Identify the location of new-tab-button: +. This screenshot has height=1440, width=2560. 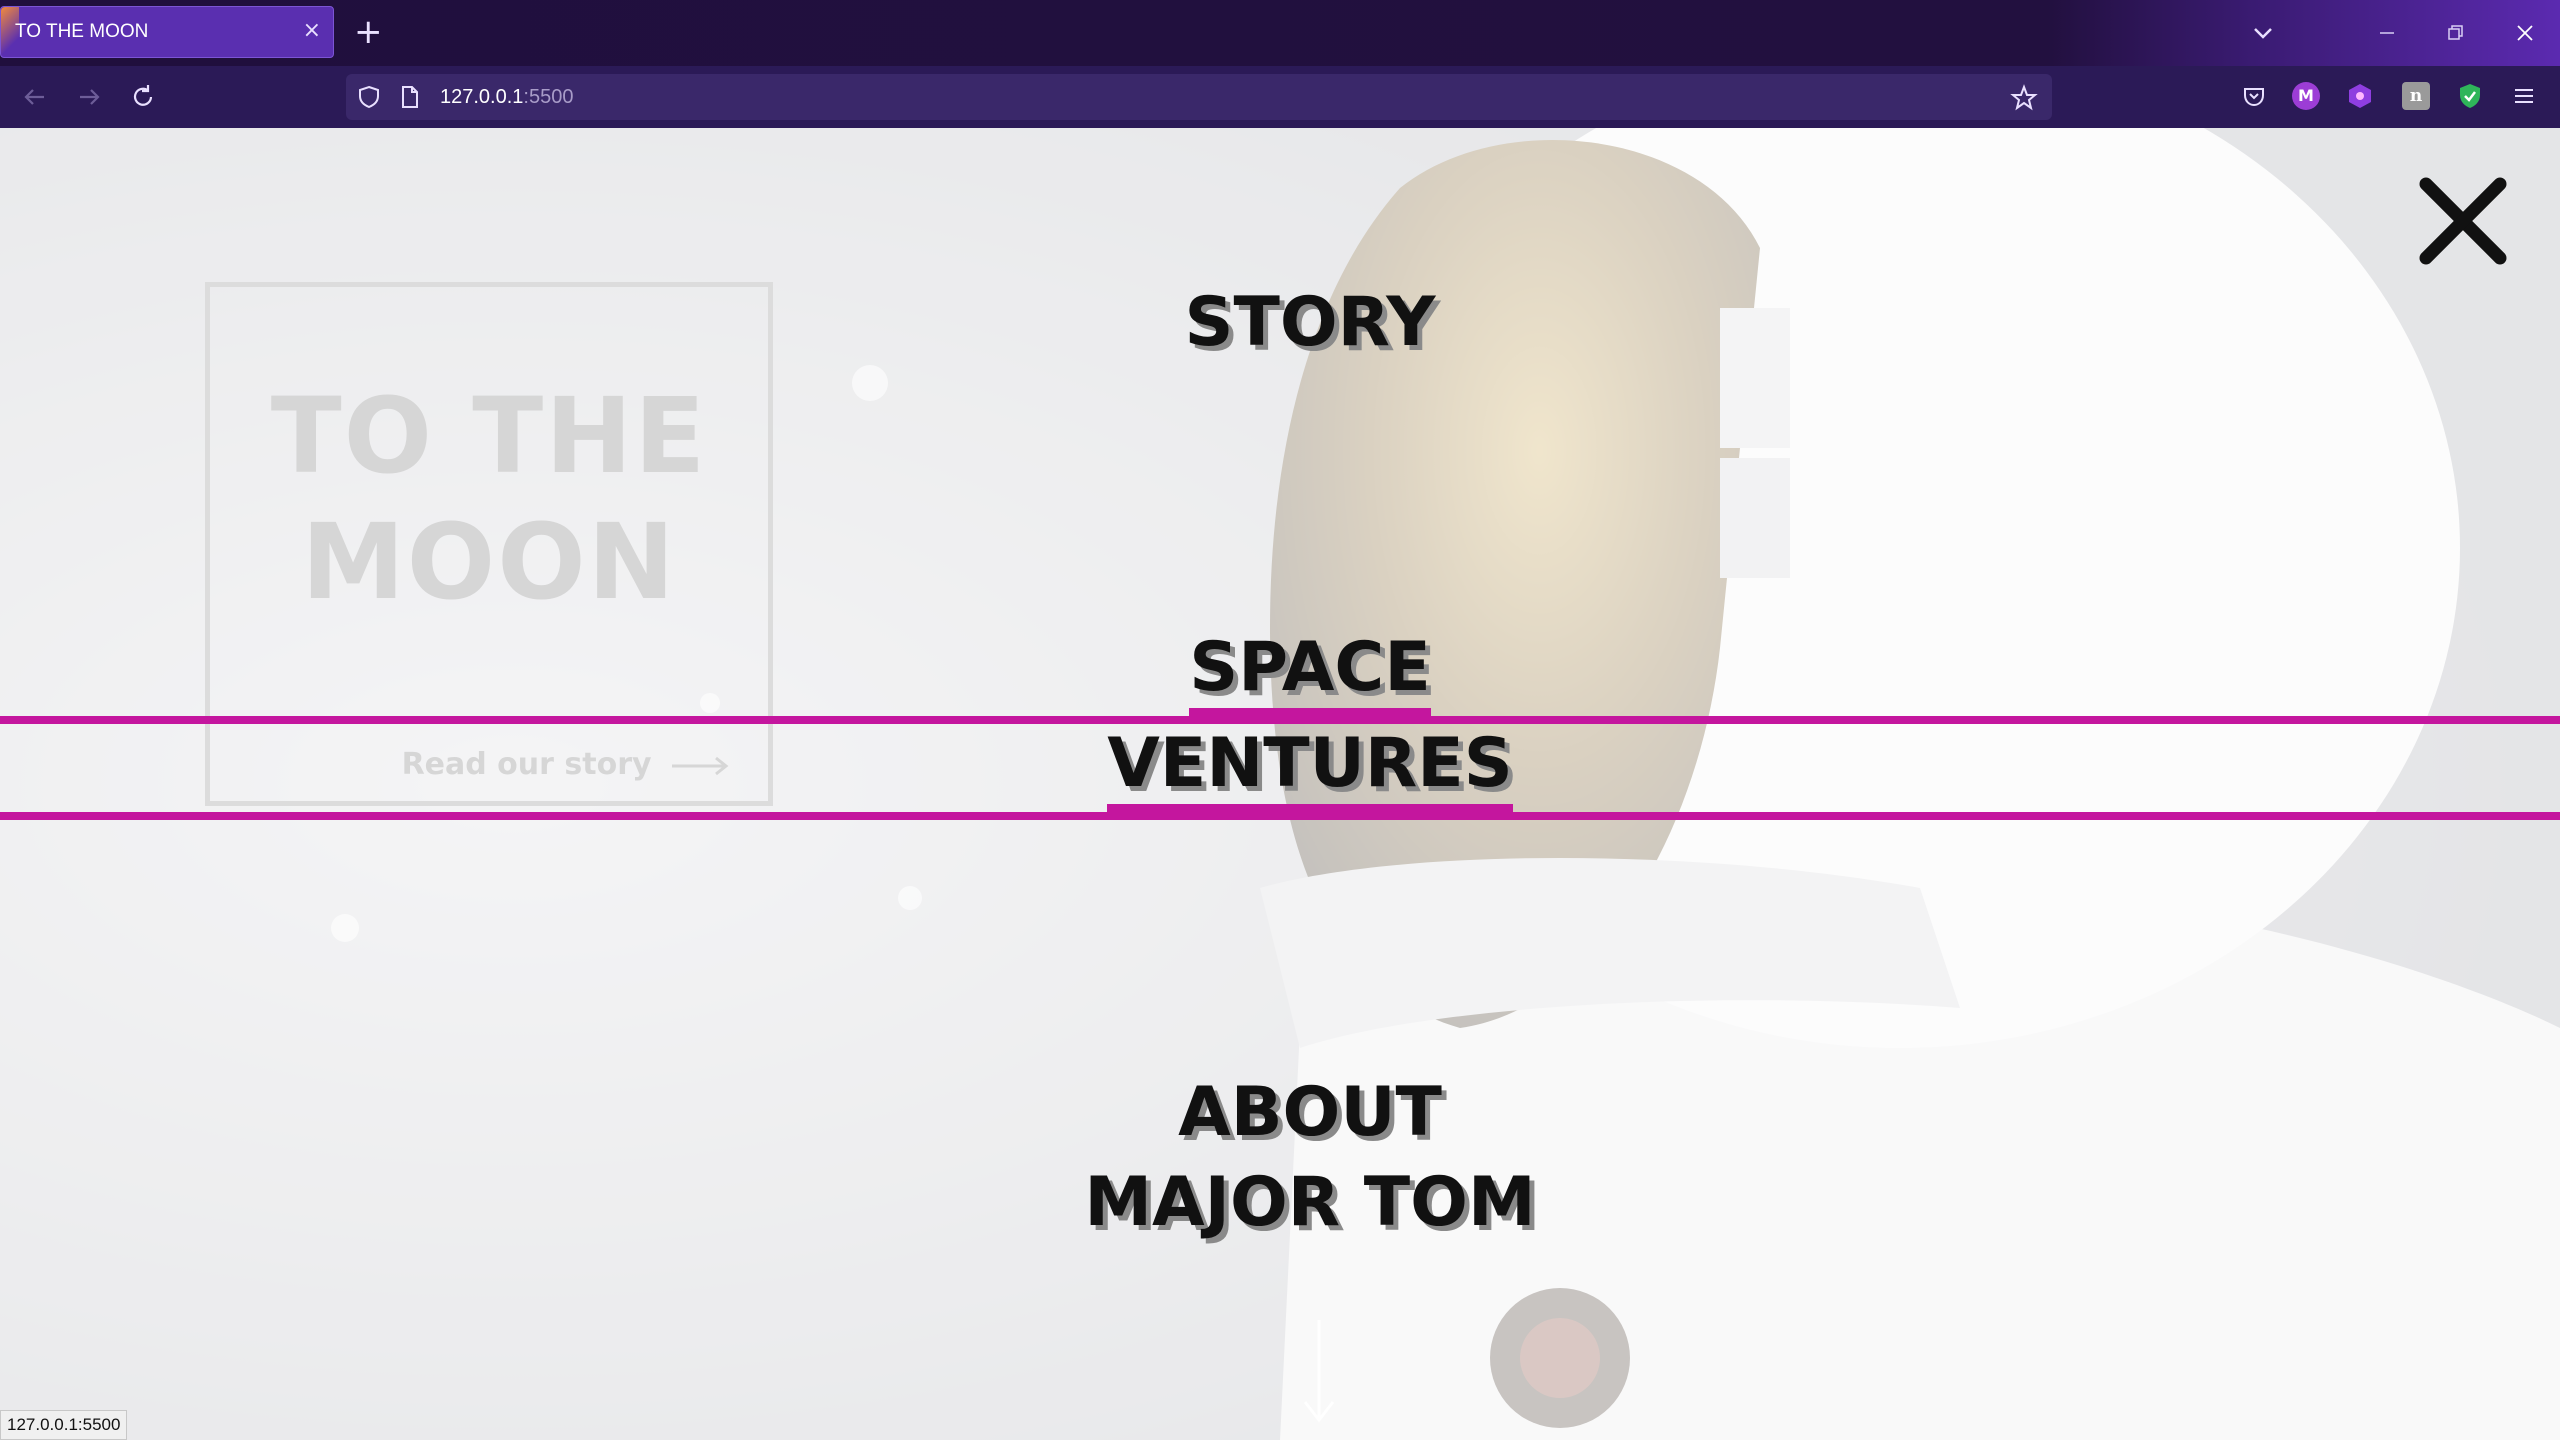
(368, 32).